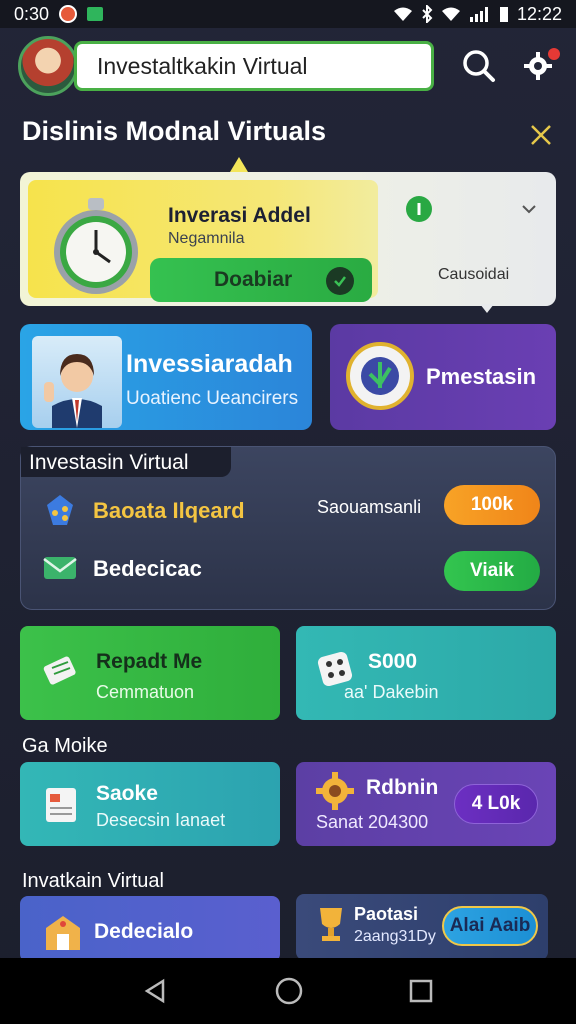  What do you see at coordinates (474, 274) in the screenshot?
I see `hero-side-label: Causoidai` at bounding box center [474, 274].